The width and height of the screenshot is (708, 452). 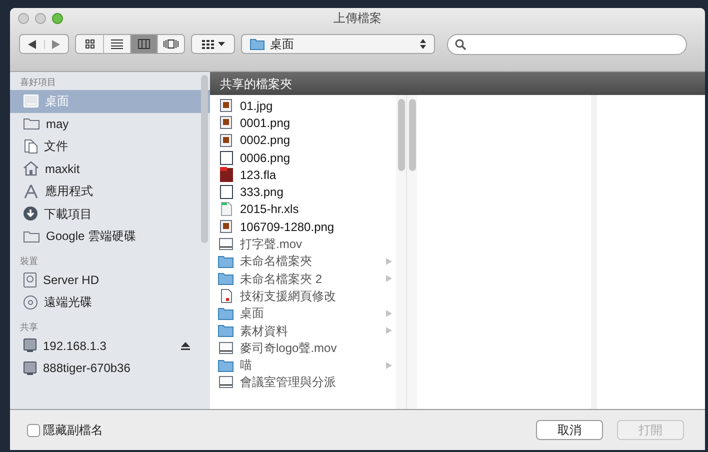 I want to click on sidebar-heading: 喜好項目, so click(x=38, y=82).